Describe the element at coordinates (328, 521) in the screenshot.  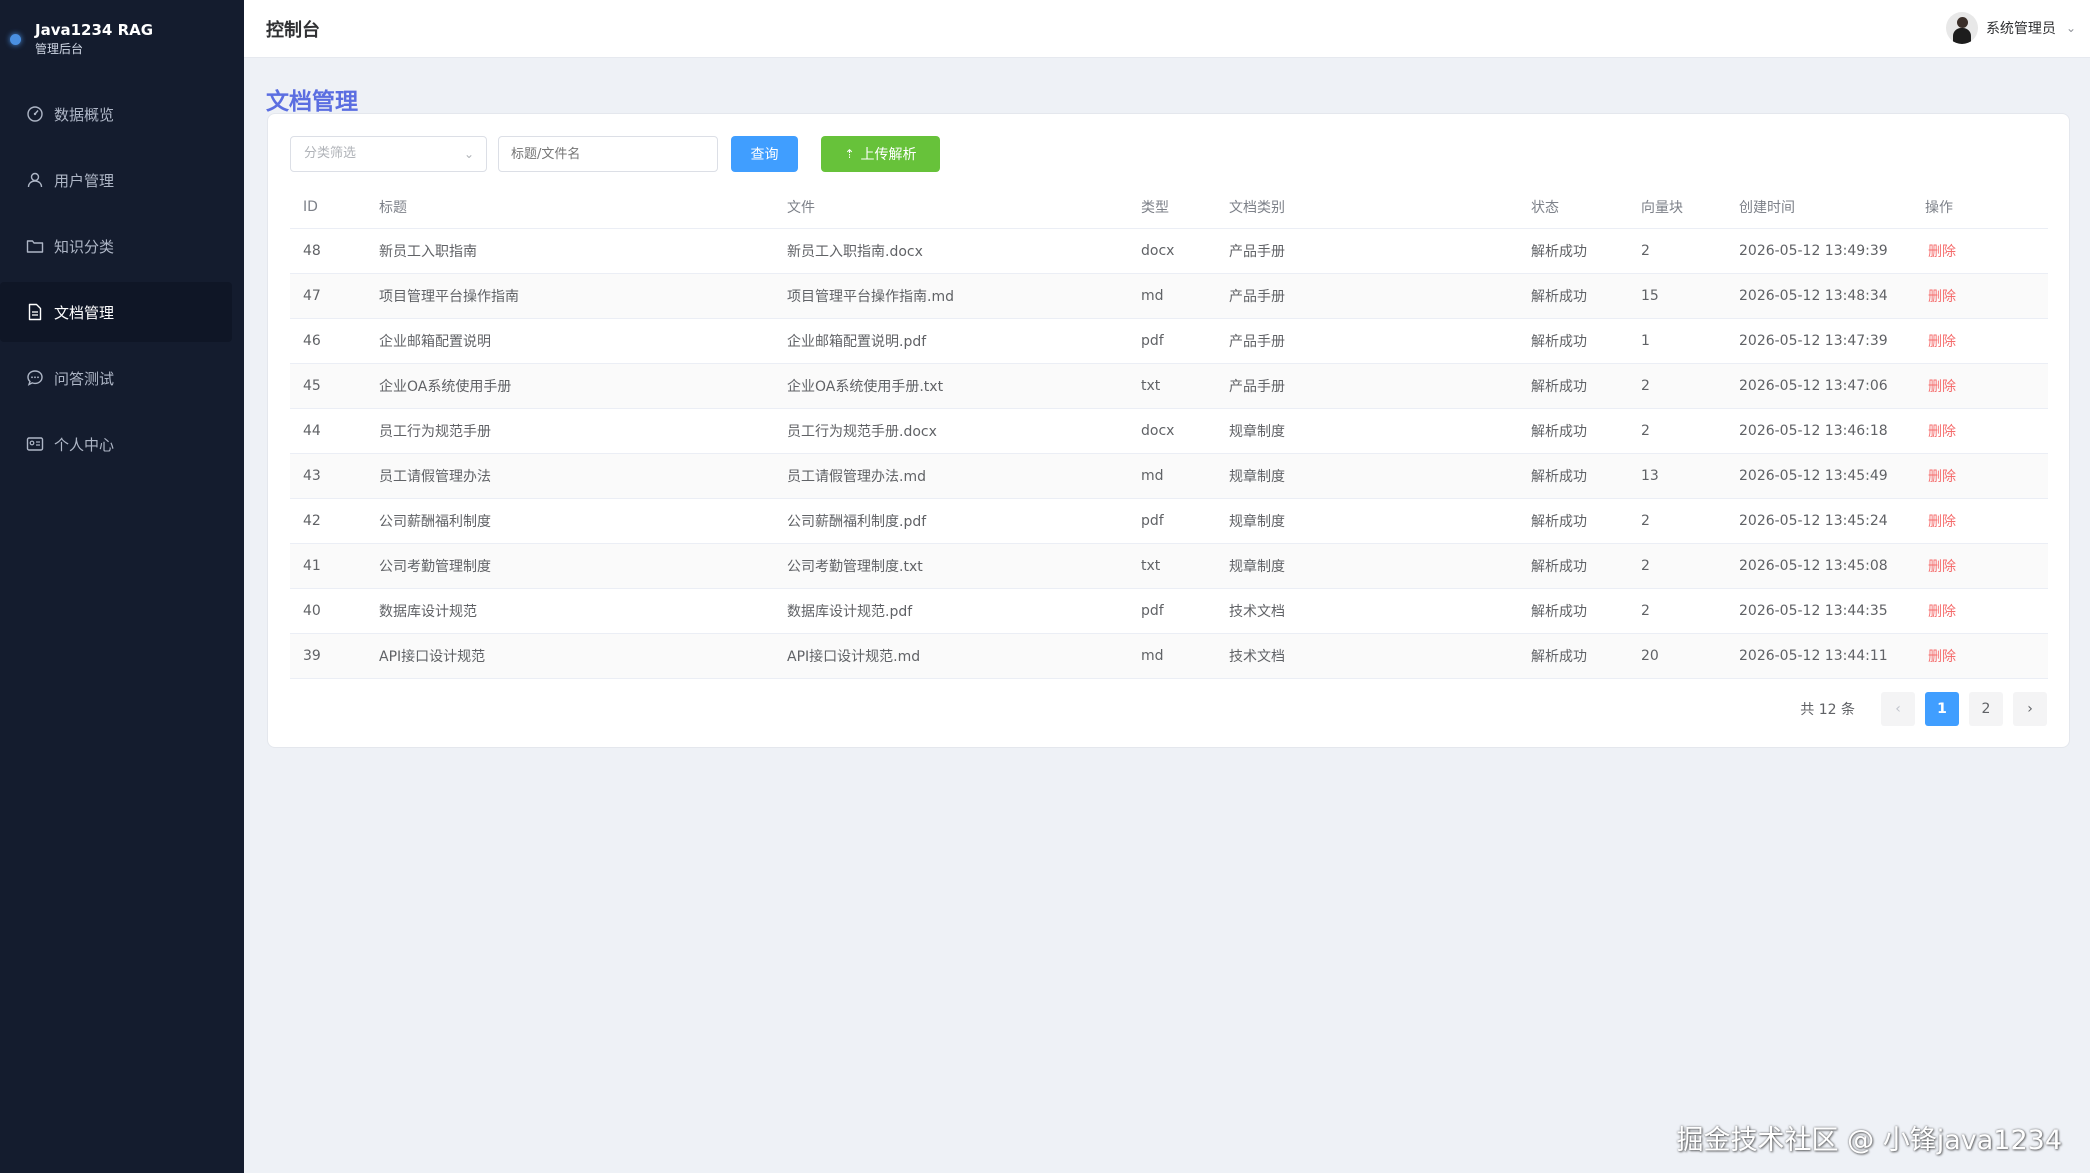
I see `cell-id: 42` at that location.